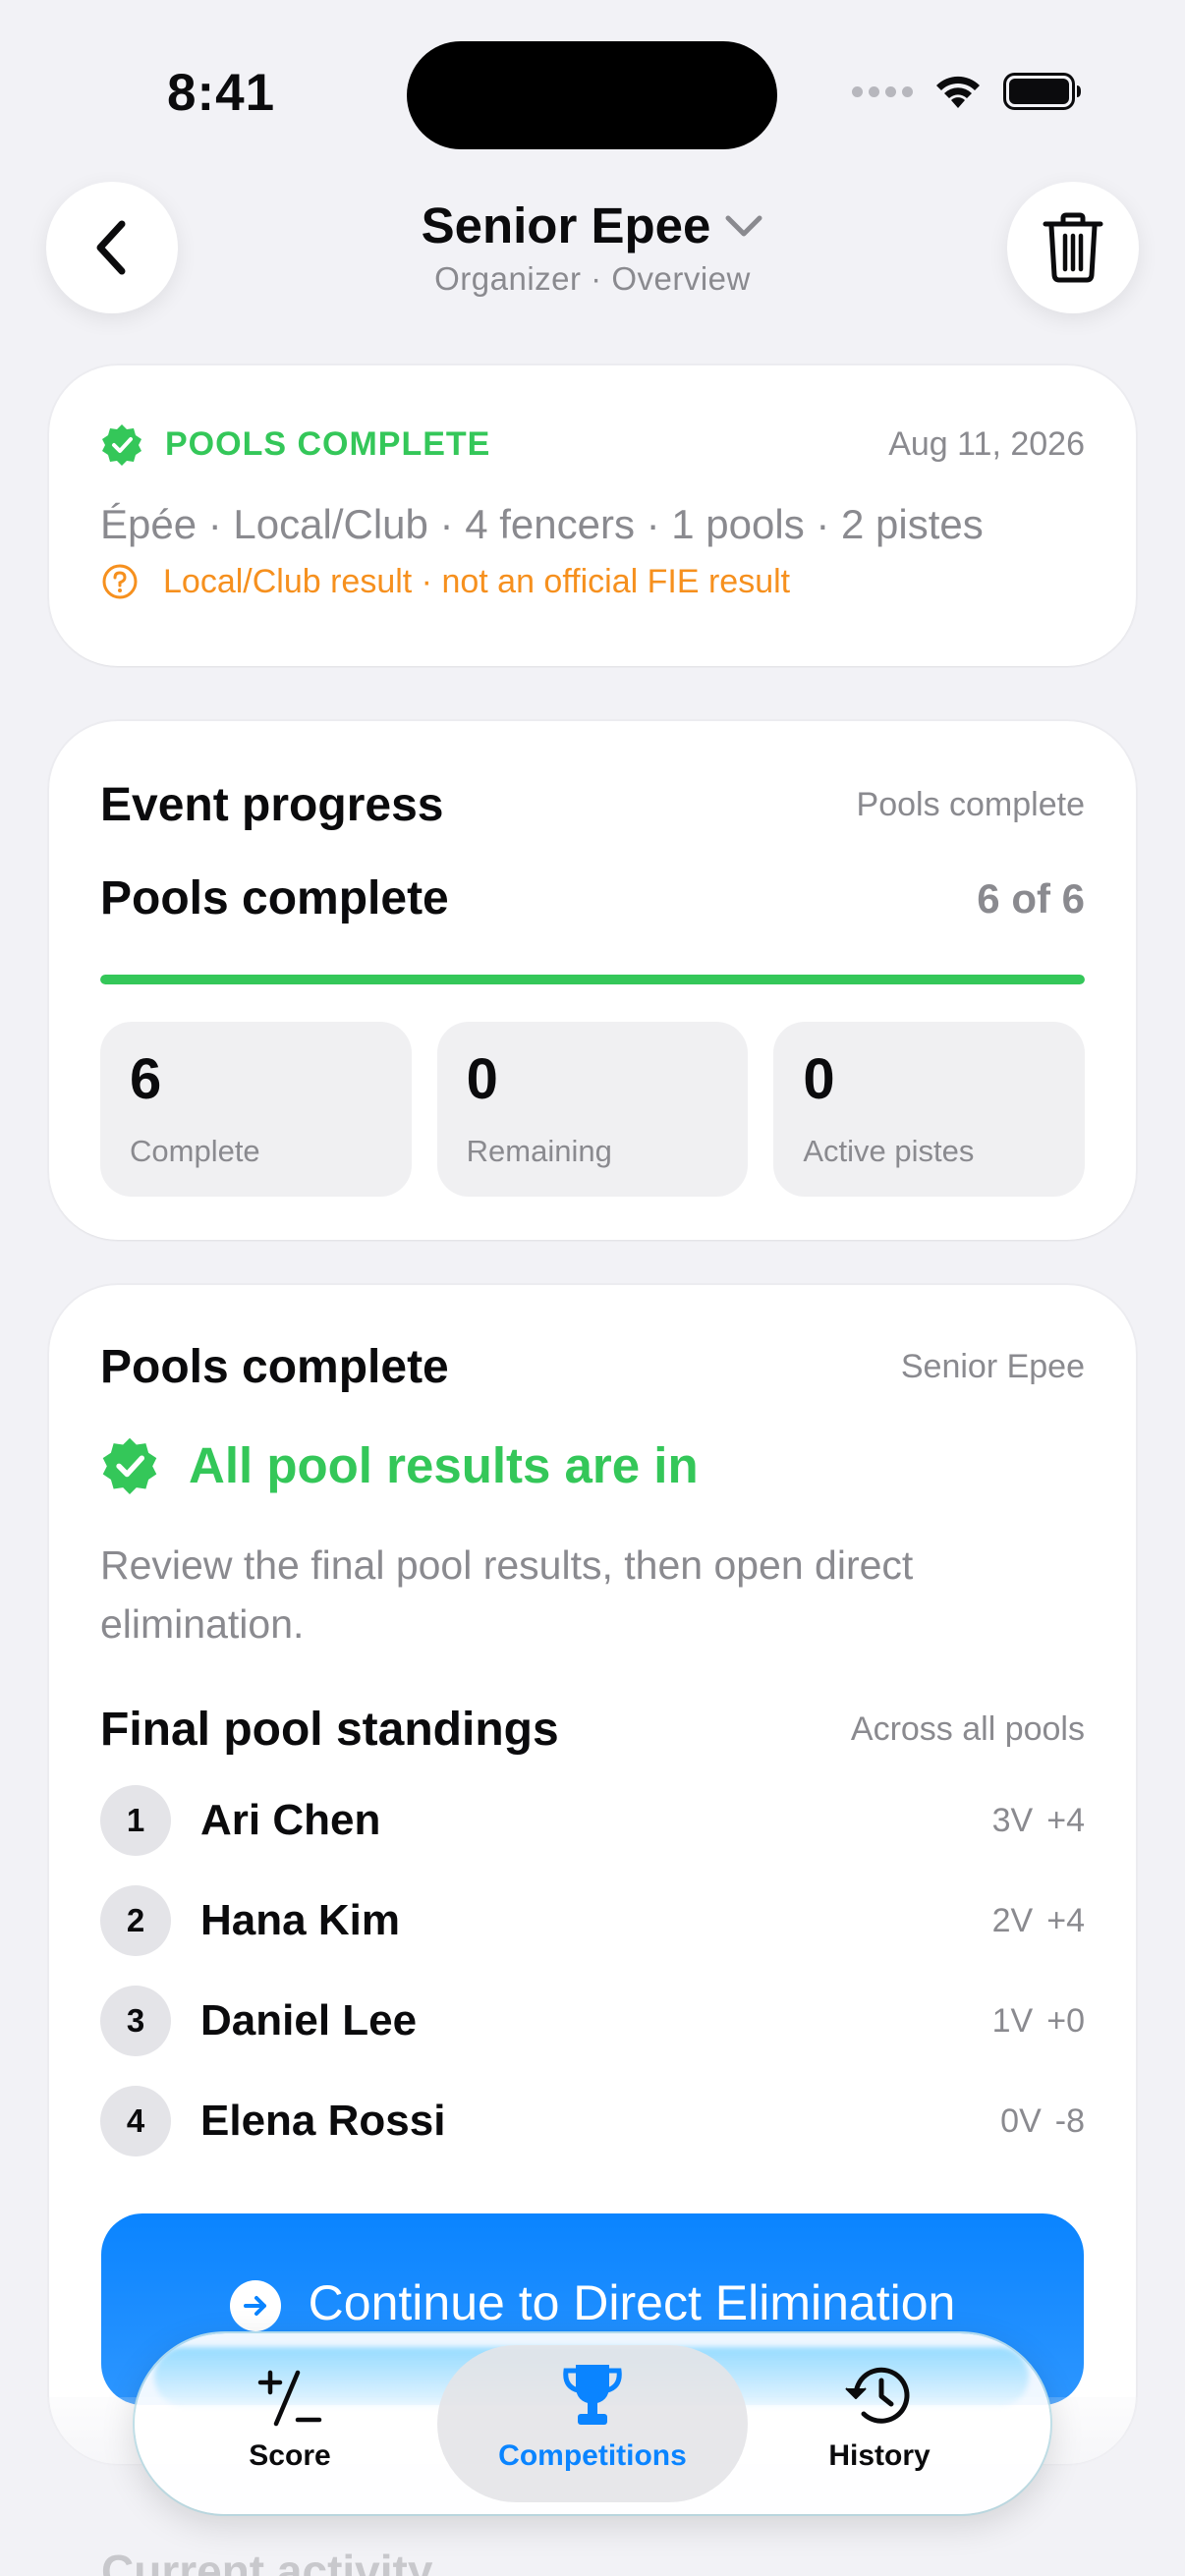 Image resolution: width=1185 pixels, height=2576 pixels. What do you see at coordinates (878, 2395) in the screenshot?
I see `history-clock-icon` at bounding box center [878, 2395].